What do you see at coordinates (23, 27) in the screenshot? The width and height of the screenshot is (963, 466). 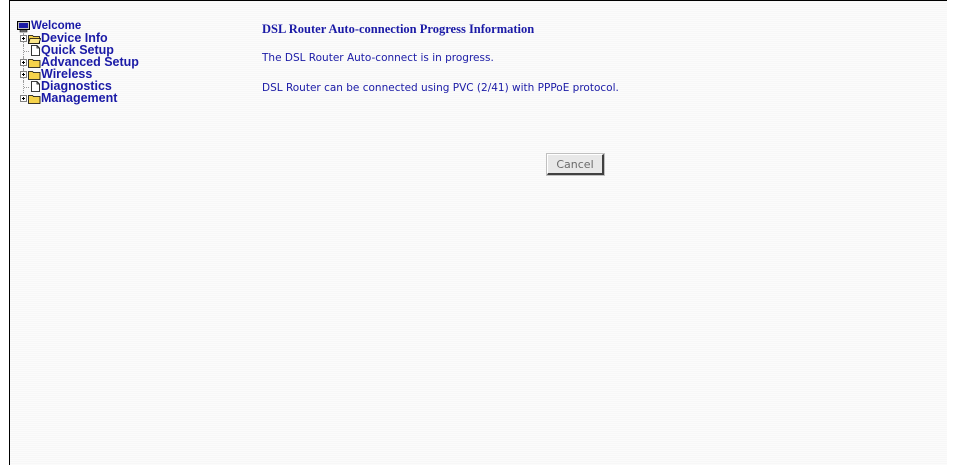 I see `monitor-icon` at bounding box center [23, 27].